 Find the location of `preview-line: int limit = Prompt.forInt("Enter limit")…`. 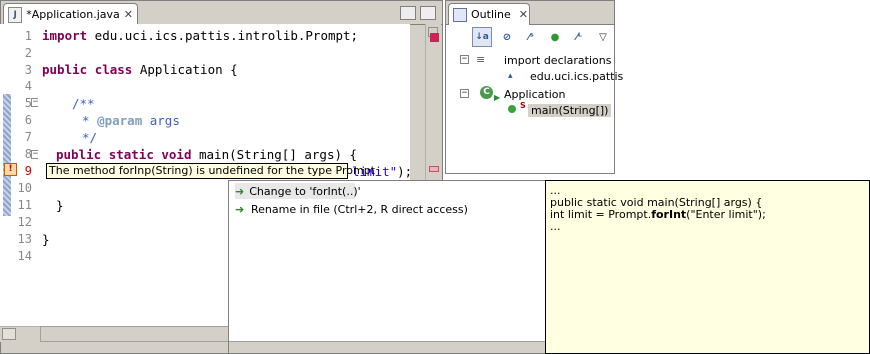

preview-line: int limit = Prompt.forInt("Enter limit")… is located at coordinates (707, 215).